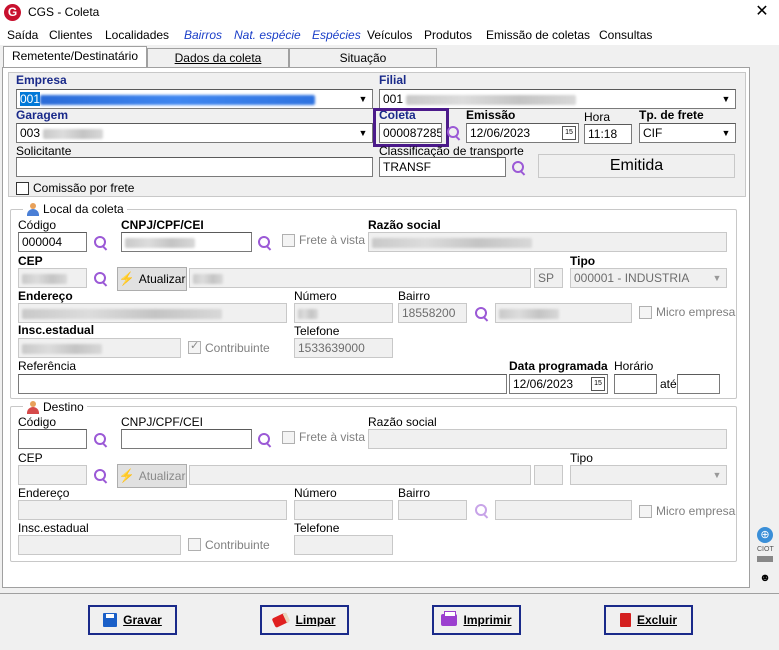 The image size is (779, 650). What do you see at coordinates (547, 242) in the screenshot?
I see `lc-razao-input` at bounding box center [547, 242].